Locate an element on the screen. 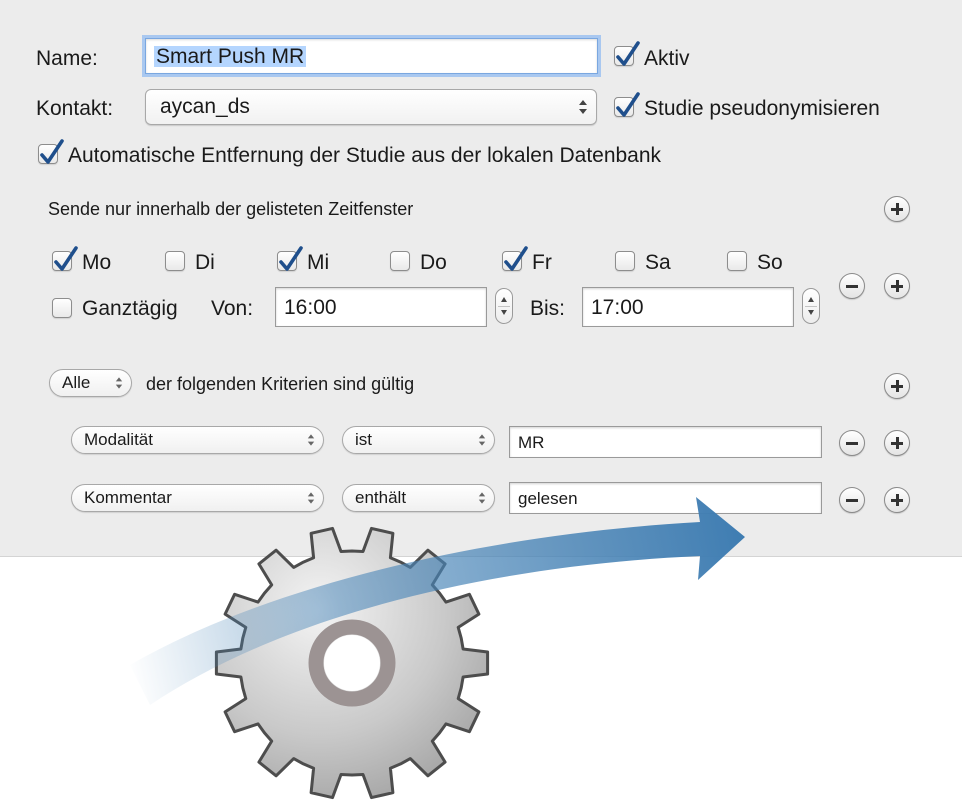 The image size is (962, 800). day-label-mi: Mi is located at coordinates (318, 262).